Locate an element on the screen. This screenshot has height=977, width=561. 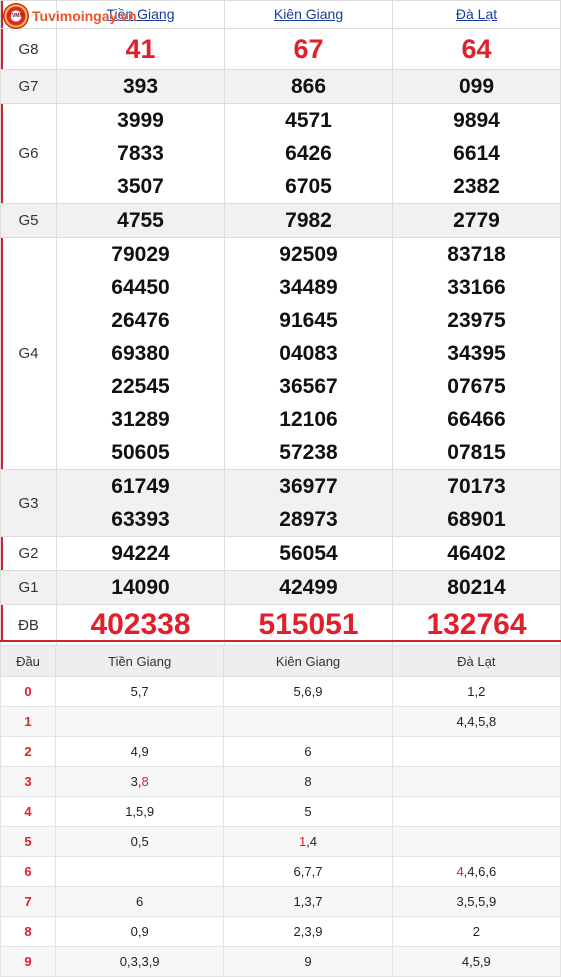
prize-number: 67 is located at coordinates (308, 49).